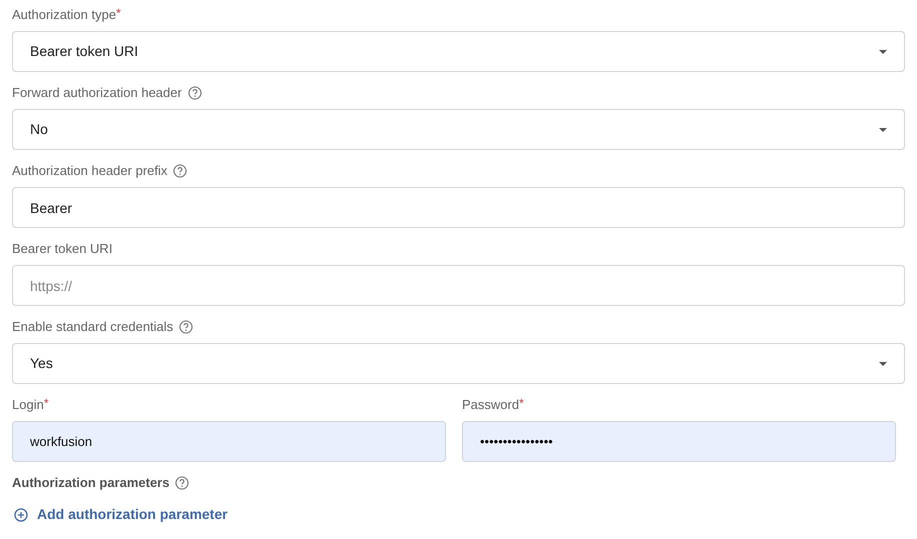 This screenshot has width=917, height=539. What do you see at coordinates (679, 441) in the screenshot?
I see `input-field: ••••••••••••••••` at bounding box center [679, 441].